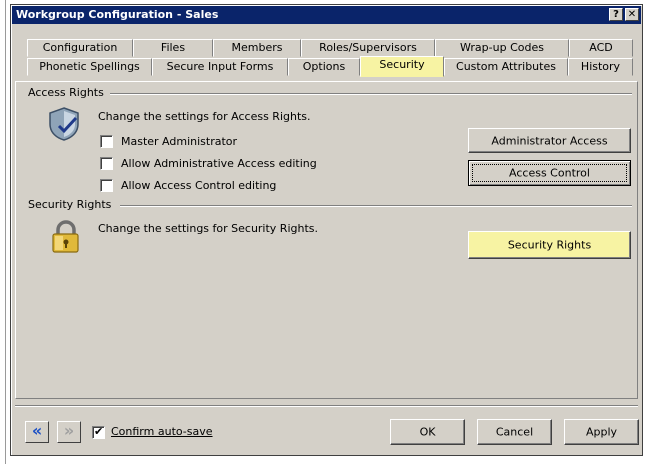  I want to click on confirm-autosave-checkbox, so click(98, 432).